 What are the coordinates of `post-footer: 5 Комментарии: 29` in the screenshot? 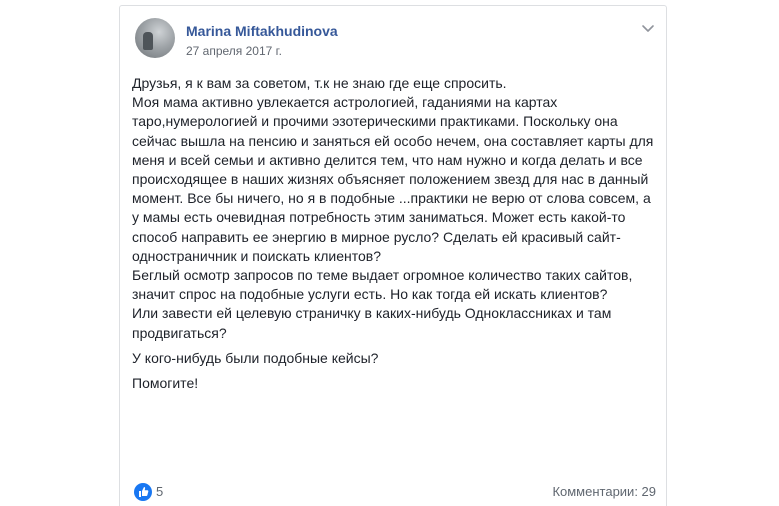 It's located at (394, 492).